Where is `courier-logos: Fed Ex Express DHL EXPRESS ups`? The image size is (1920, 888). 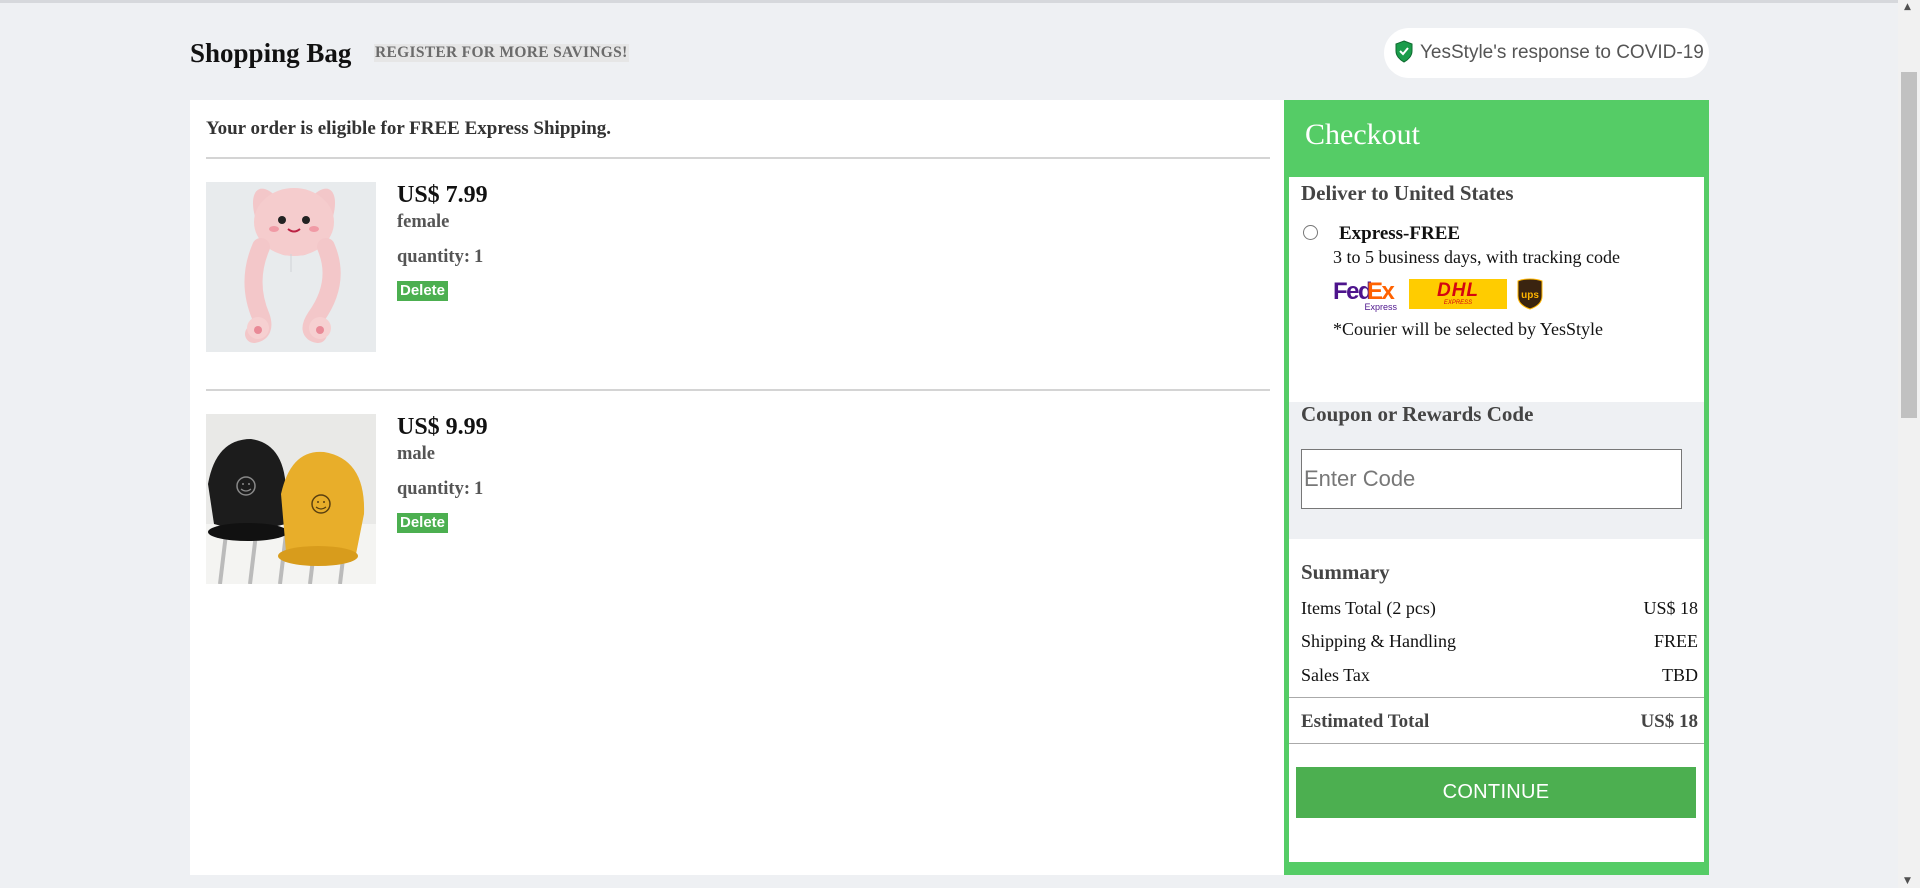 courier-logos: Fed Ex Express DHL EXPRESS ups is located at coordinates (1438, 294).